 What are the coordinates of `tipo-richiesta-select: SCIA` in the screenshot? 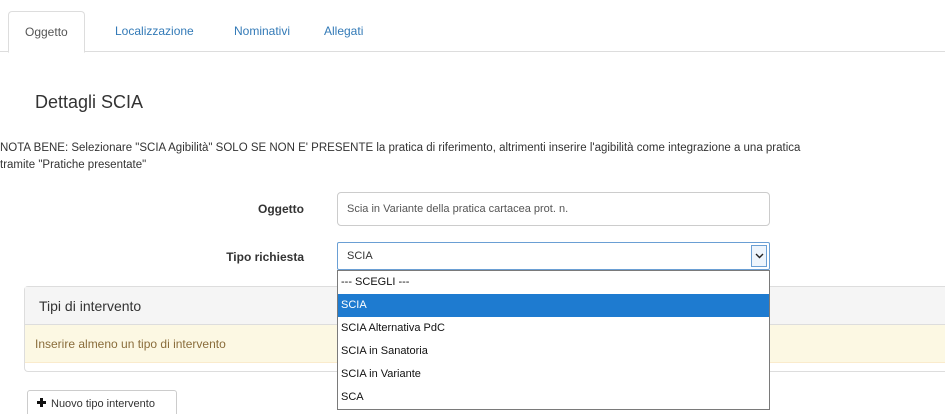 It's located at (553, 256).